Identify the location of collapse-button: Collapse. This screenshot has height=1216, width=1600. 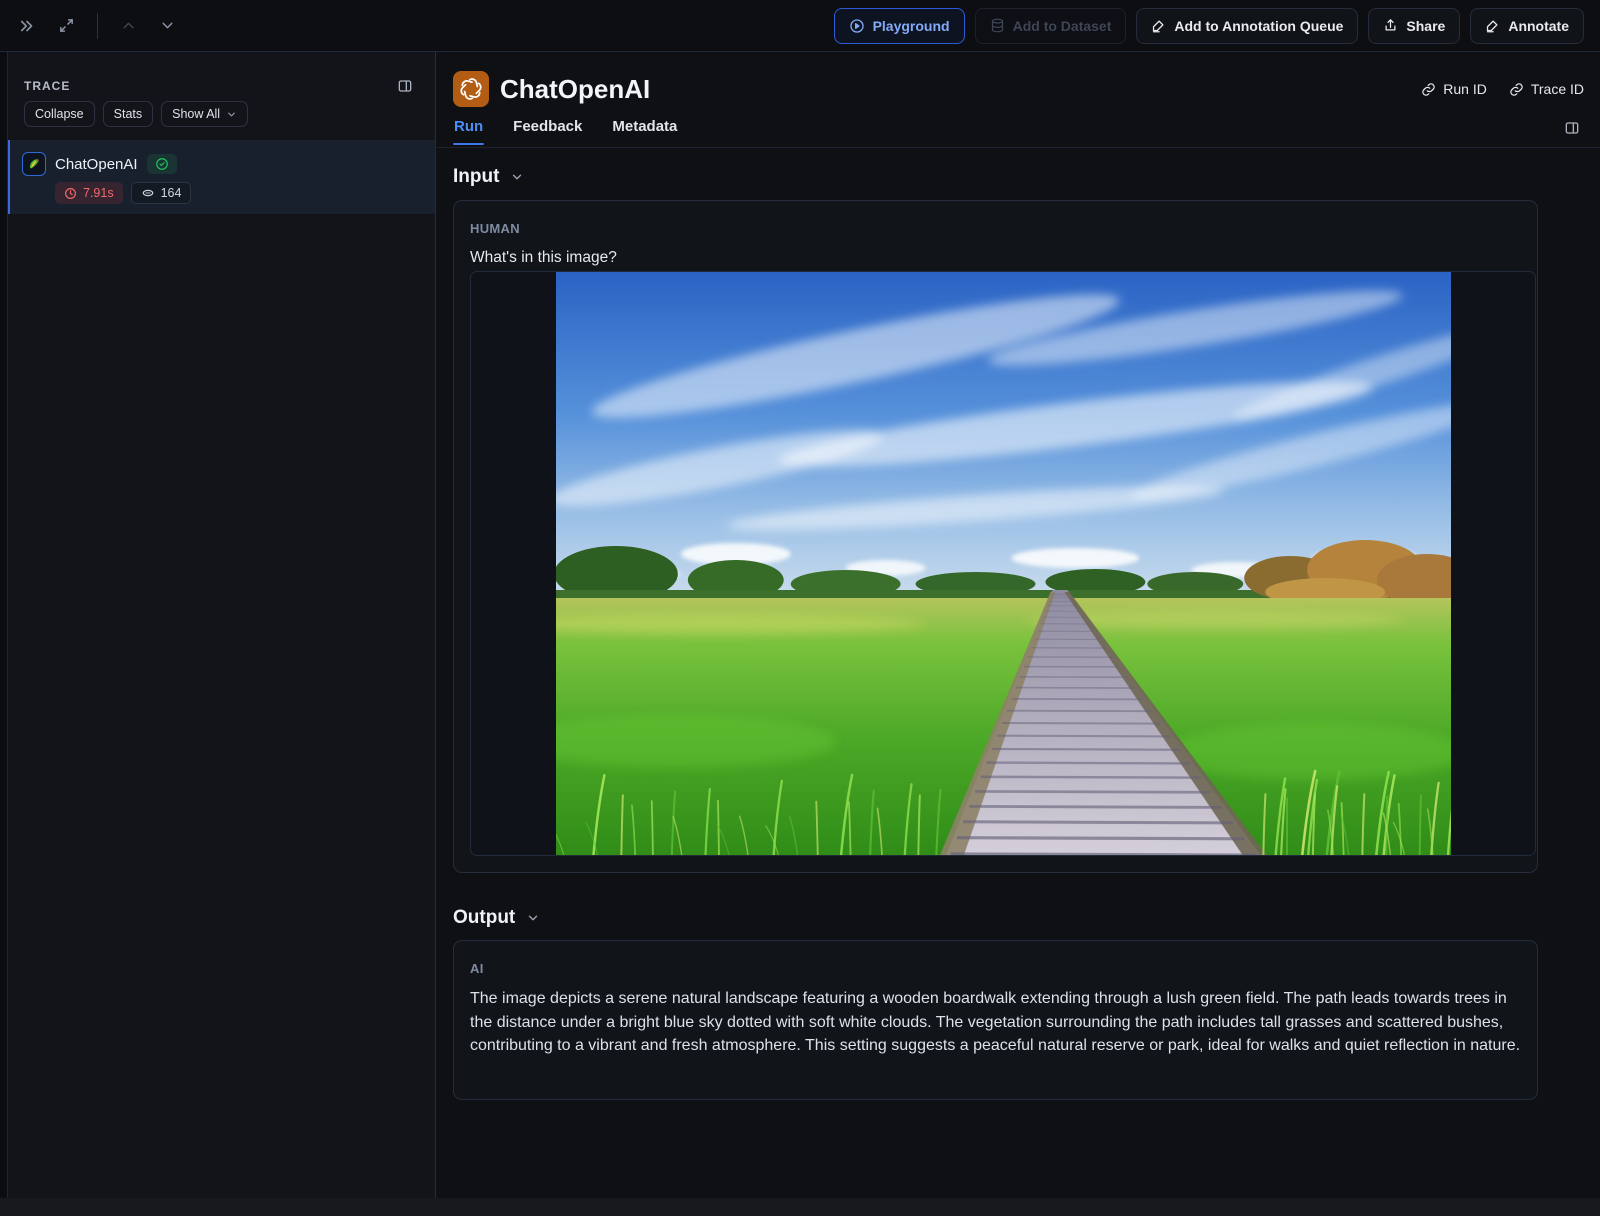
(59, 114).